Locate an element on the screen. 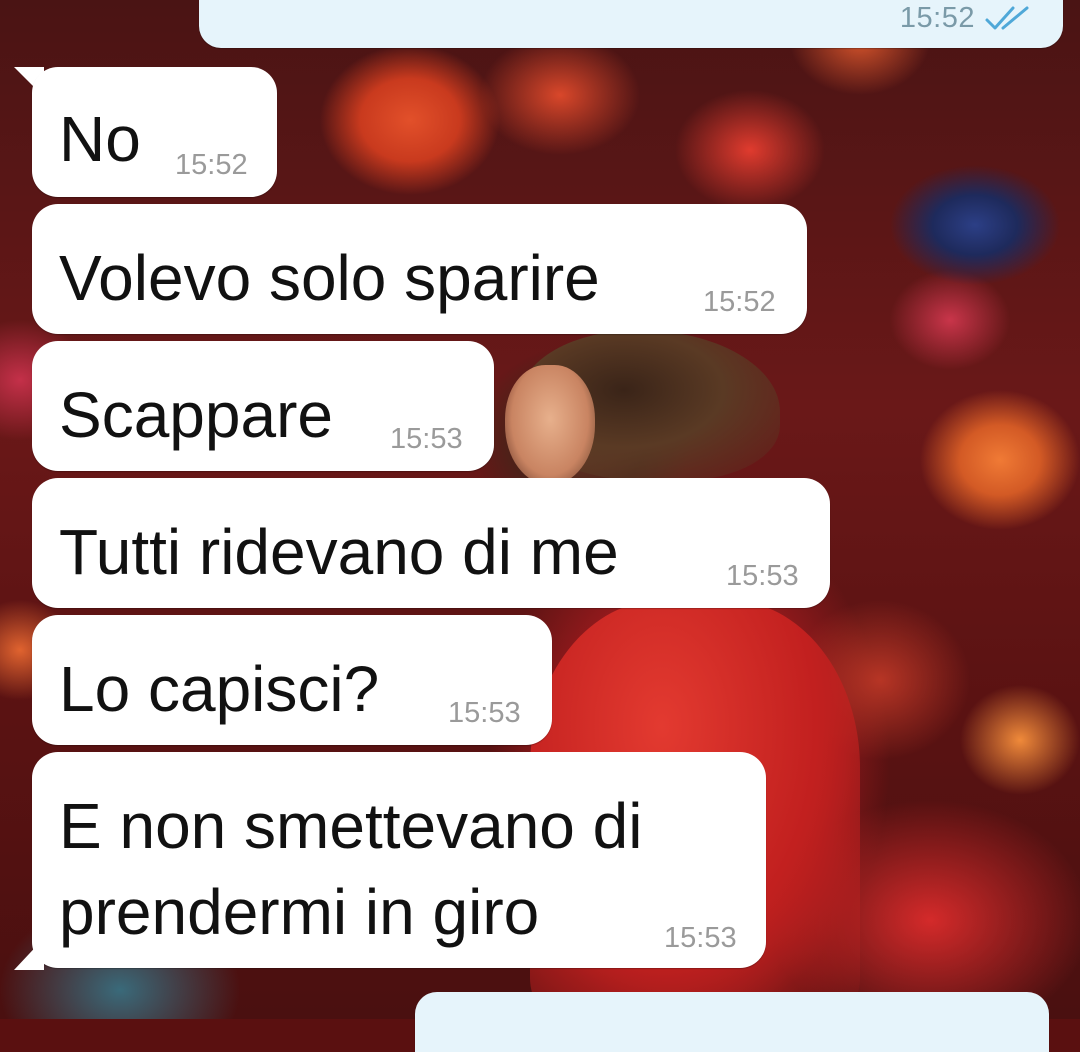 The width and height of the screenshot is (1080, 1052). outgoing-message-bubble: 15:52 is located at coordinates (631, 24).